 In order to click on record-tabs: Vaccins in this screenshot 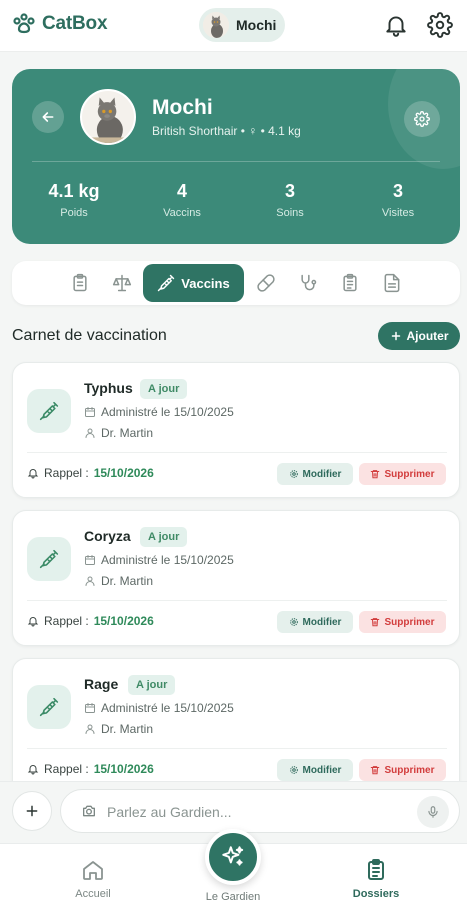, I will do `click(236, 283)`.